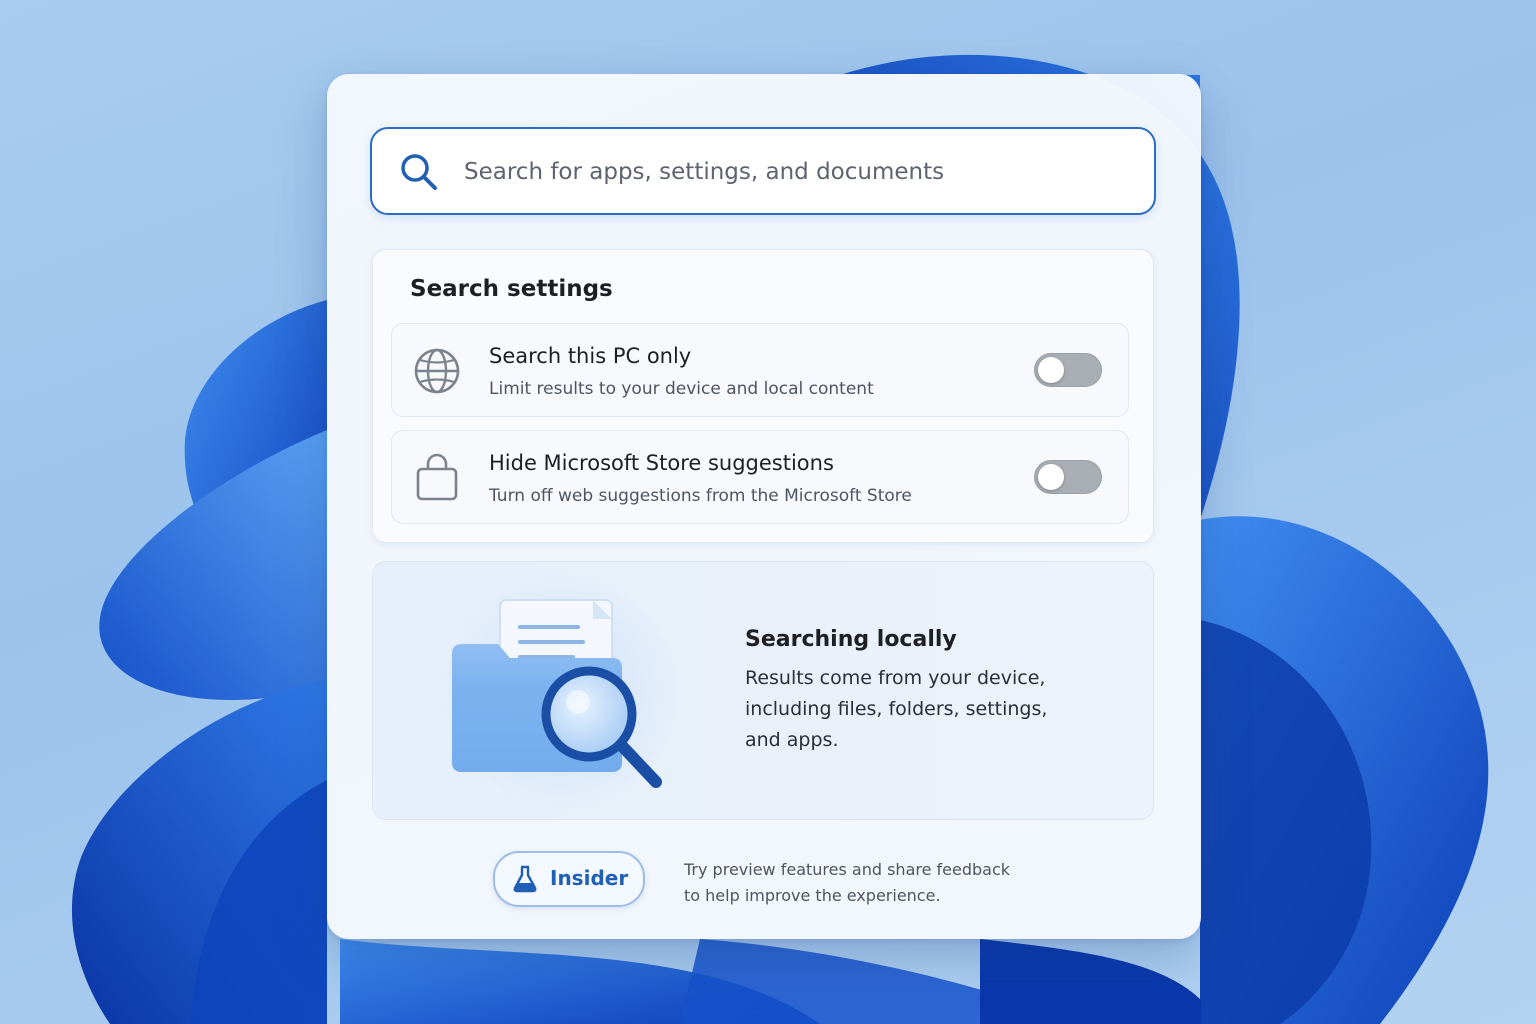 This screenshot has height=1024, width=1536. I want to click on setting-title: Hide Microsoft Store suggestions, so click(661, 463).